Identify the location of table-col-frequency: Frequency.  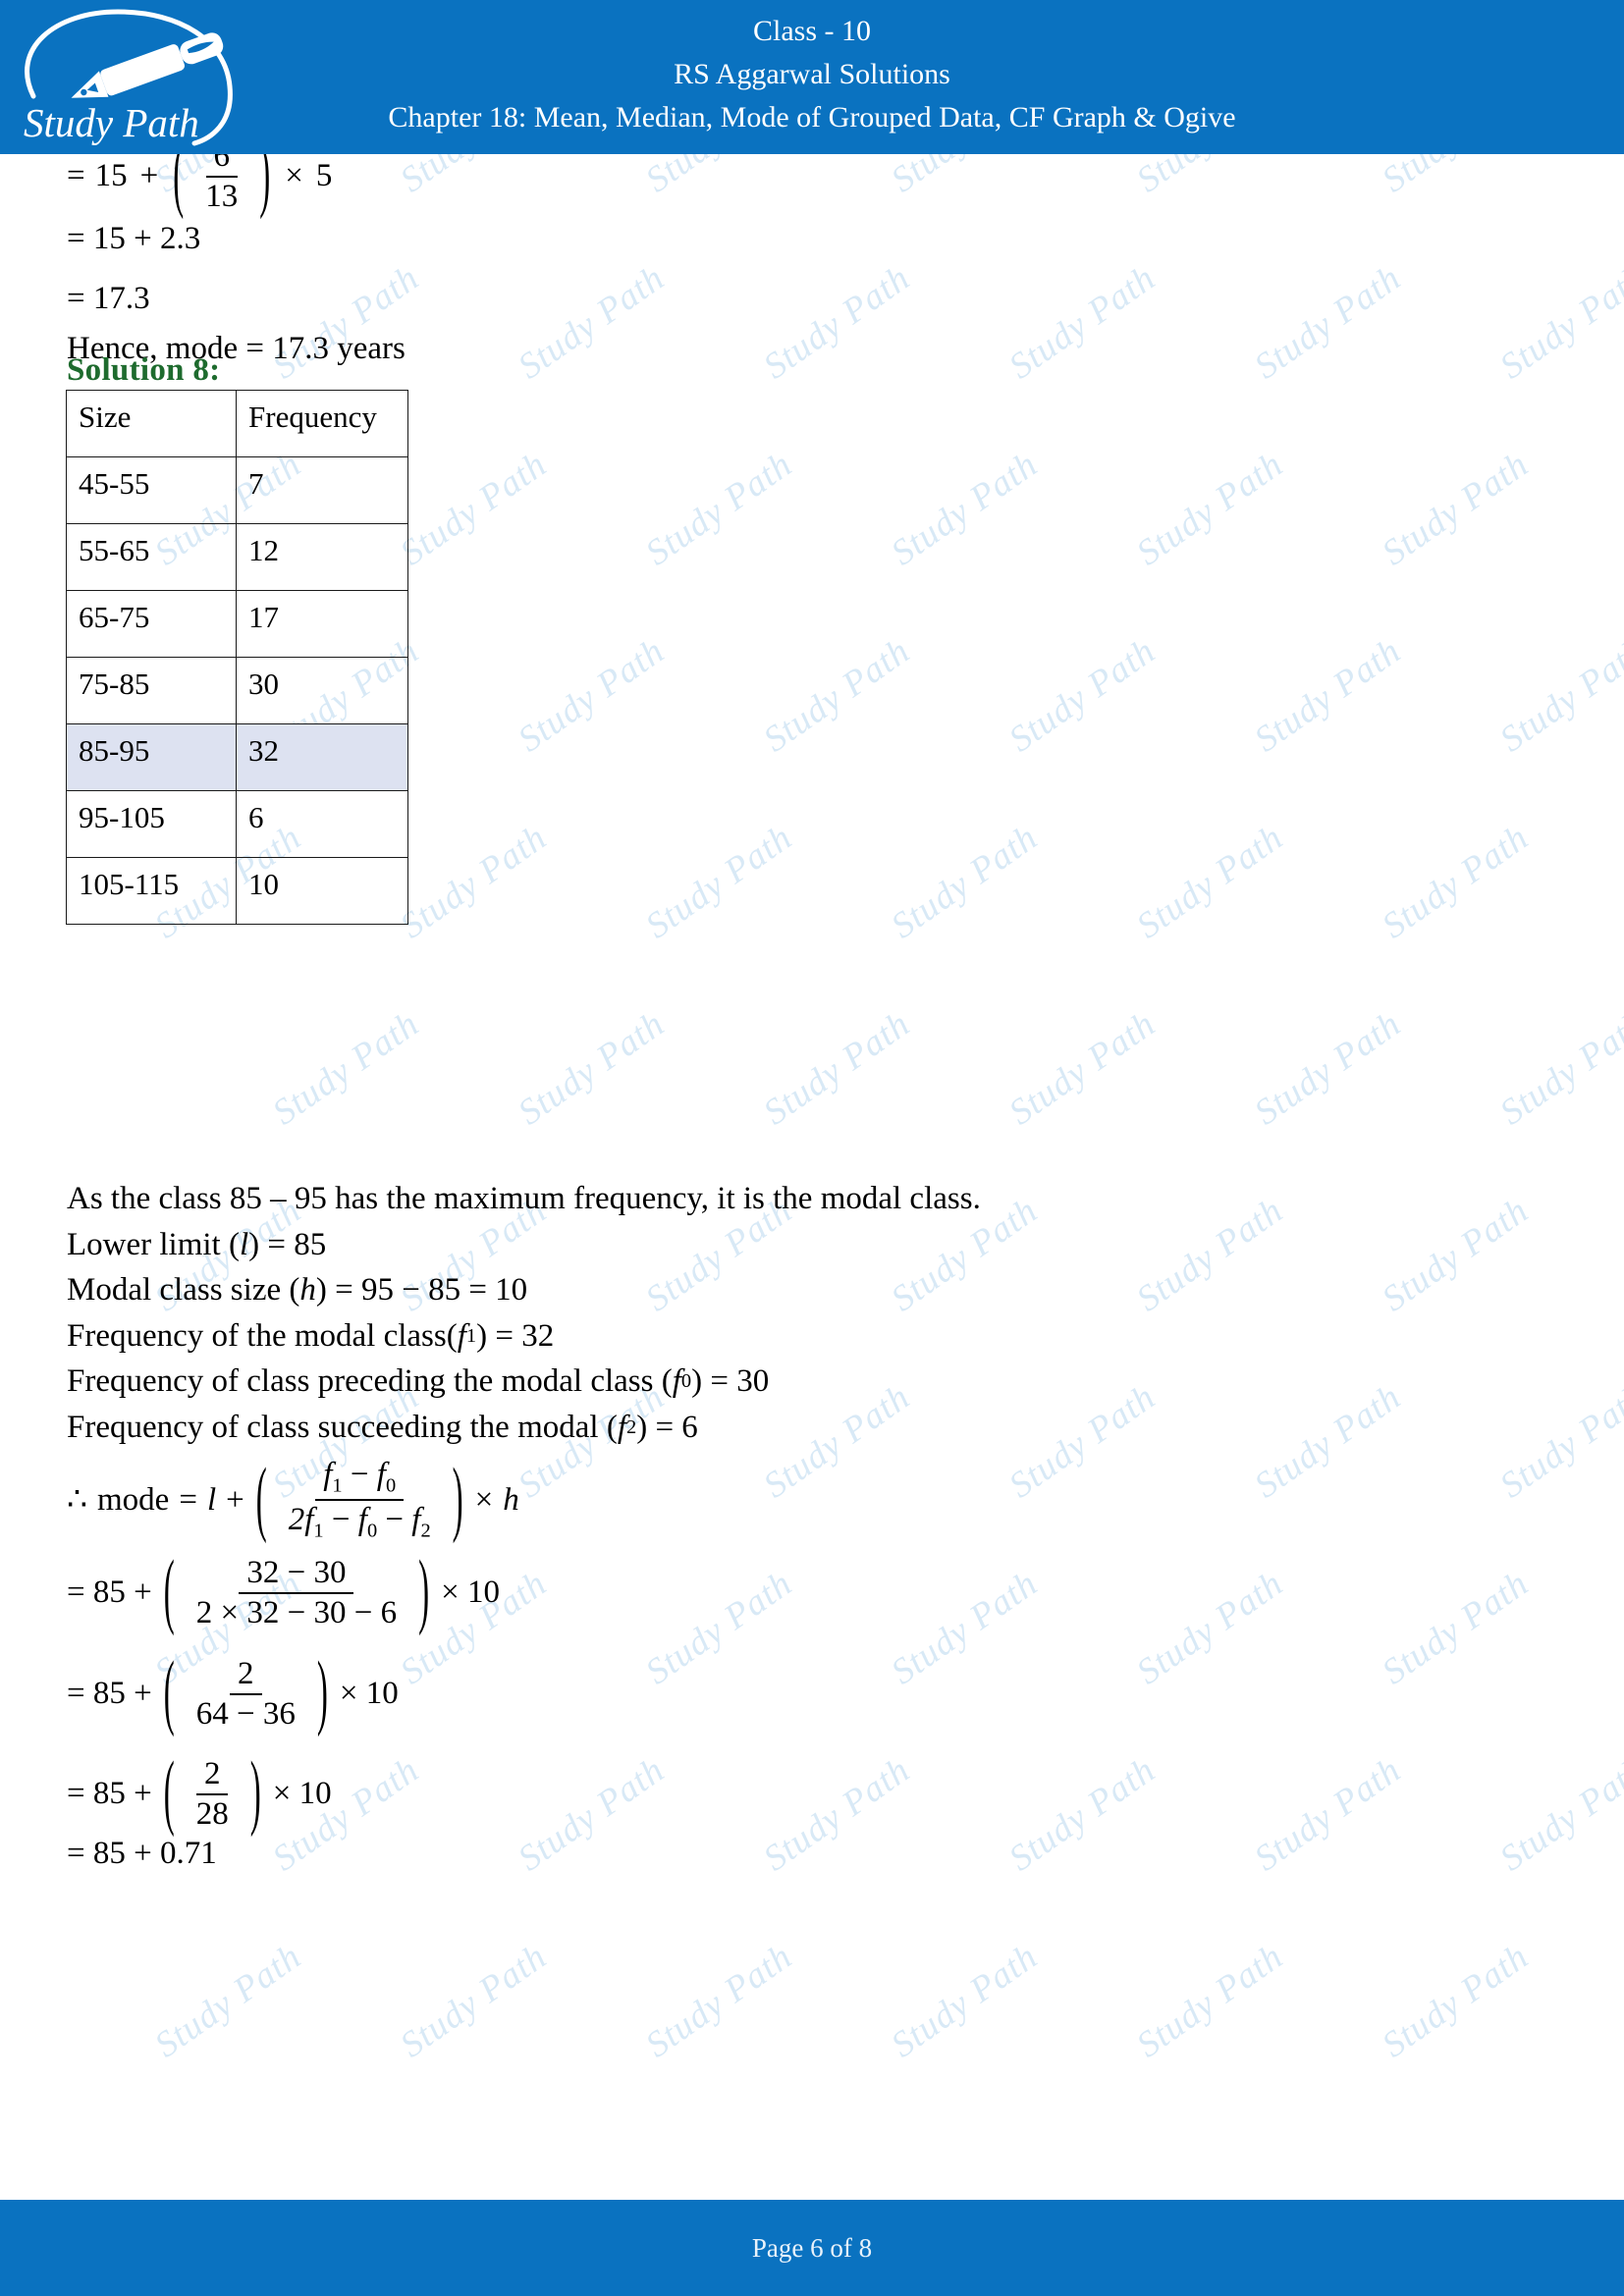
(322, 424).